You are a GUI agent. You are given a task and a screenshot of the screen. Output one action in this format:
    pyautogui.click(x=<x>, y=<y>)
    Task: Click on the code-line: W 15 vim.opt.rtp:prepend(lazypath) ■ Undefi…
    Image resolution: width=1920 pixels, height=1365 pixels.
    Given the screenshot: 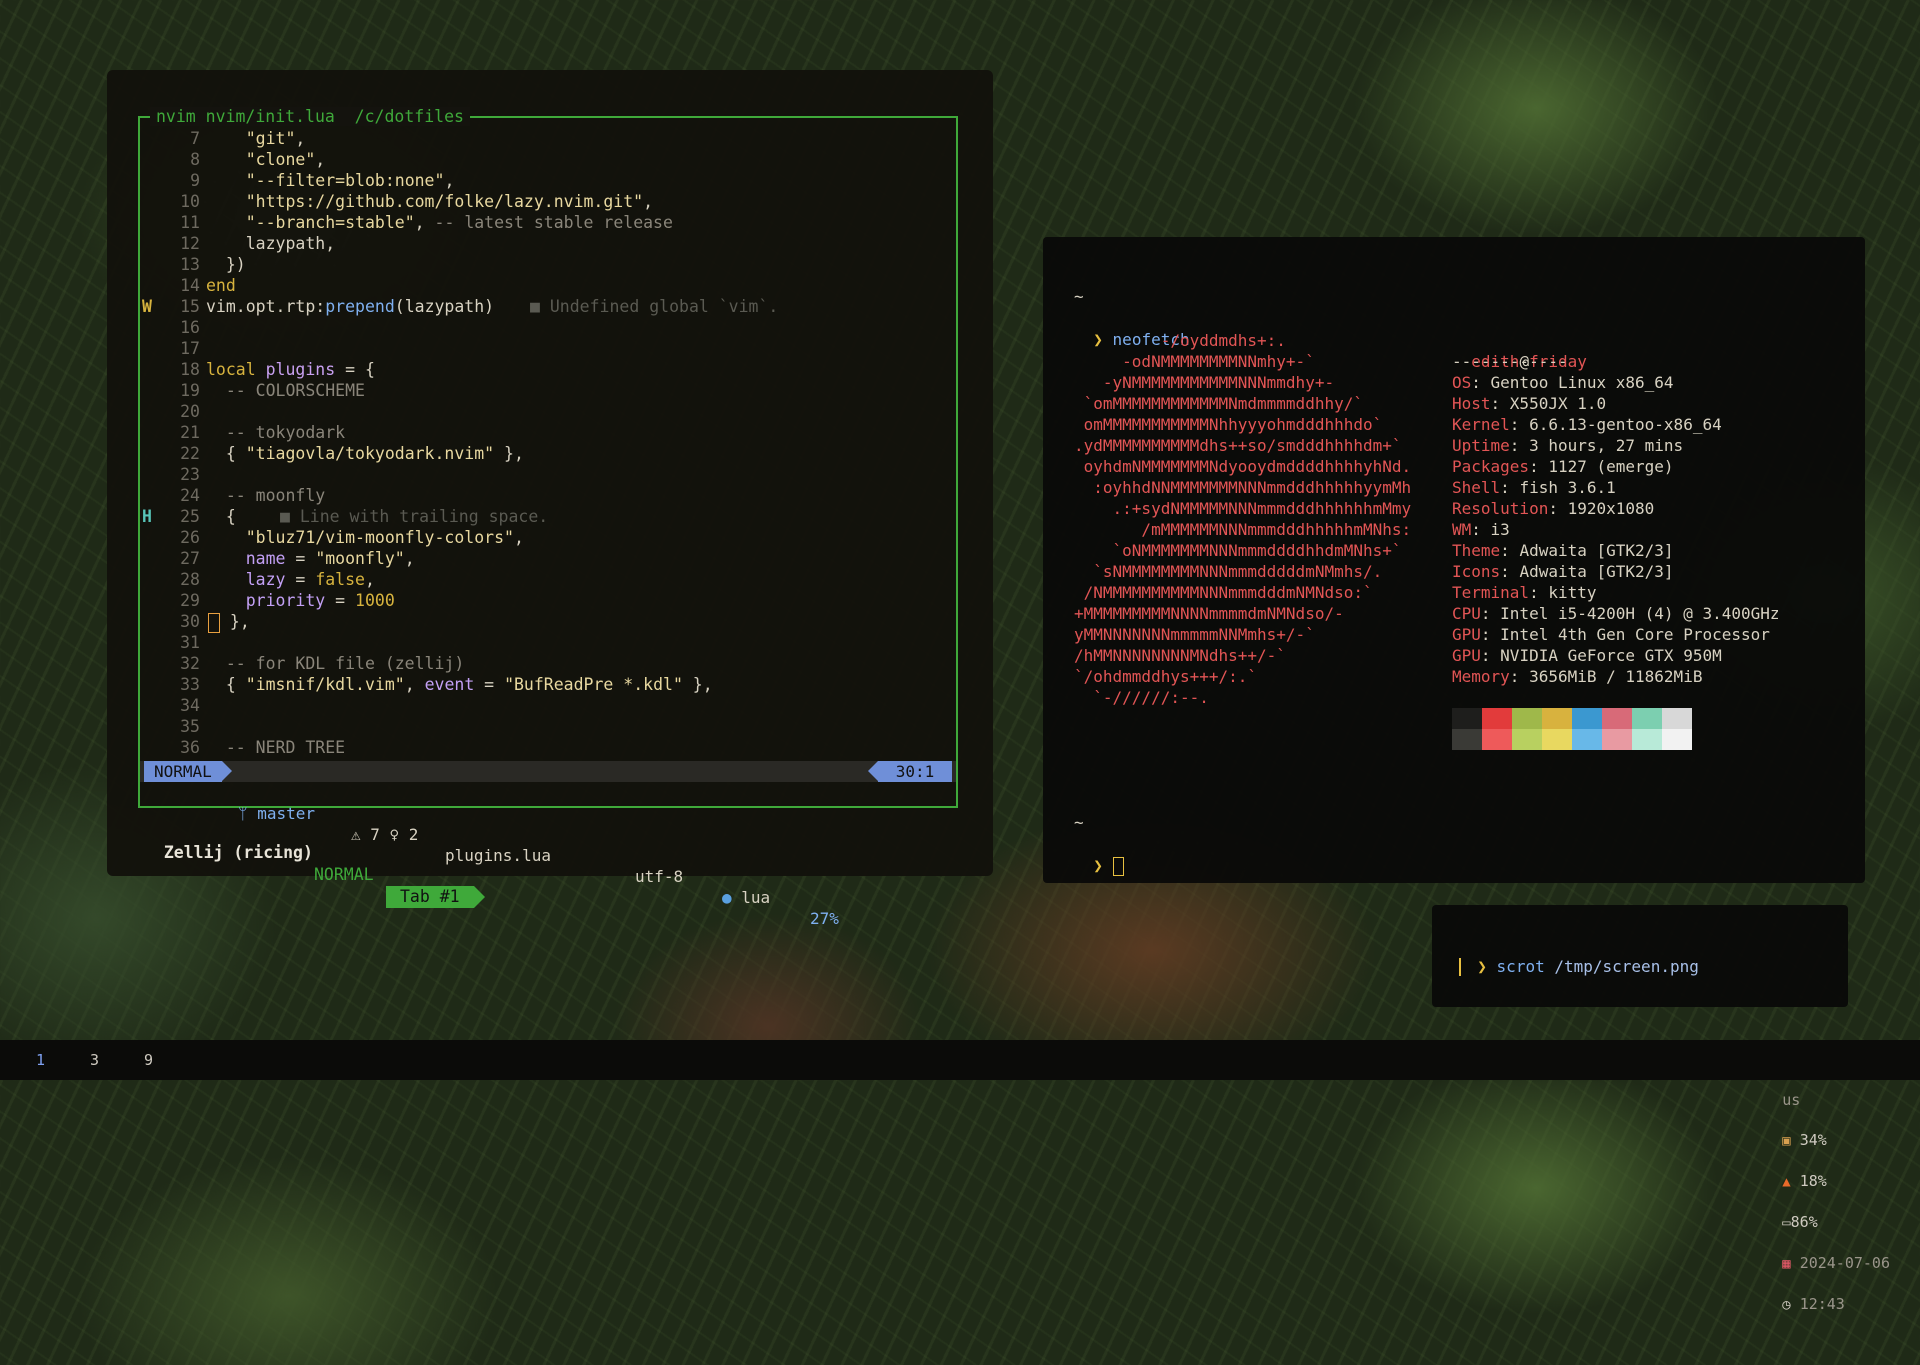 What is the action you would take?
    pyautogui.click(x=548, y=306)
    